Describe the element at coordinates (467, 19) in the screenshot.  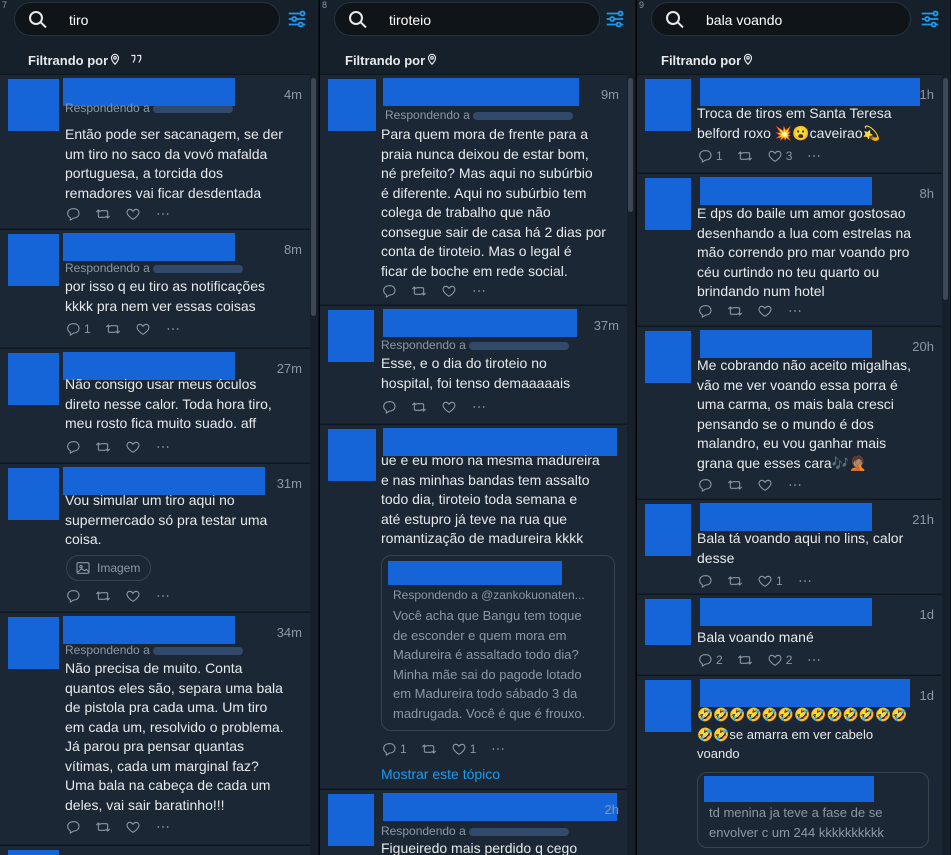
I see `search-input: tiroteio` at that location.